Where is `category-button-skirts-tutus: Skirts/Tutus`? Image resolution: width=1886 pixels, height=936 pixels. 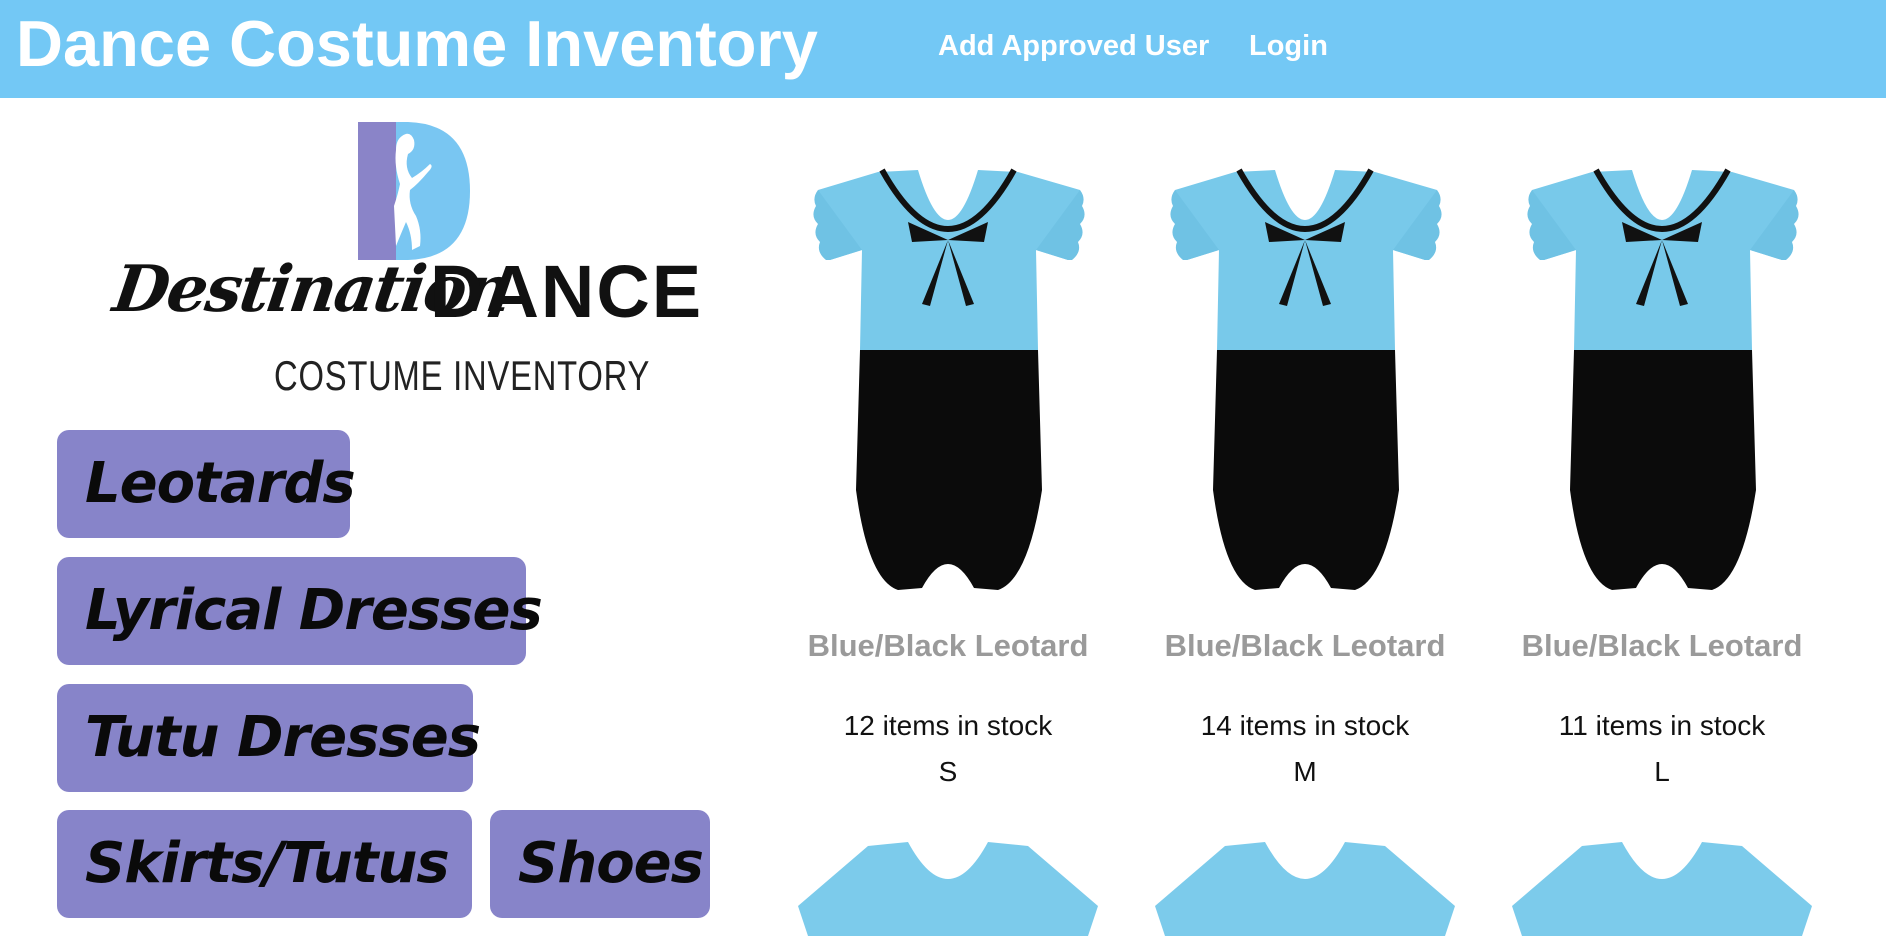
category-button-skirts-tutus: Skirts/Tutus is located at coordinates (264, 864).